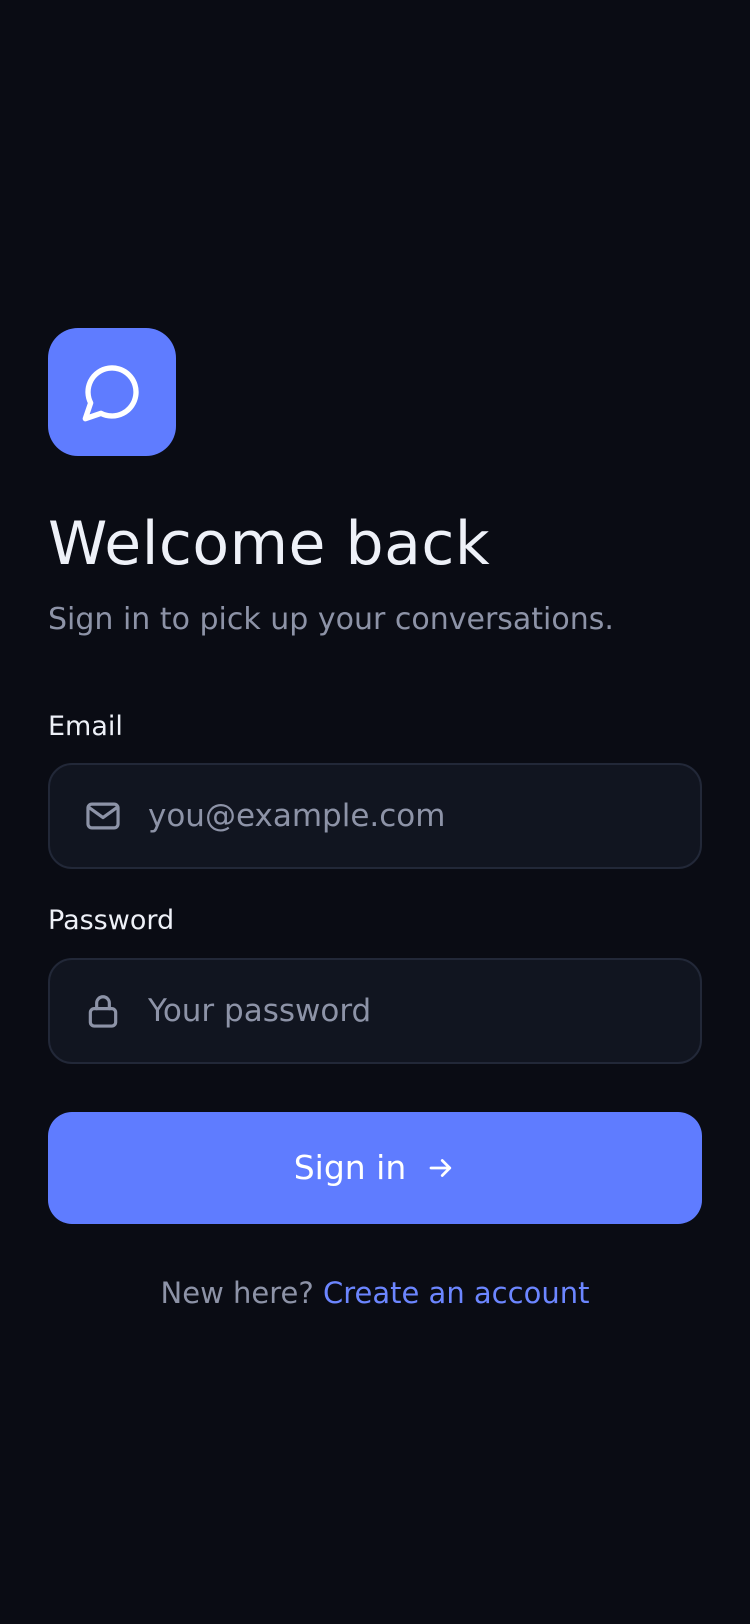 Image resolution: width=750 pixels, height=1624 pixels. I want to click on page-title: Welcome back, so click(269, 544).